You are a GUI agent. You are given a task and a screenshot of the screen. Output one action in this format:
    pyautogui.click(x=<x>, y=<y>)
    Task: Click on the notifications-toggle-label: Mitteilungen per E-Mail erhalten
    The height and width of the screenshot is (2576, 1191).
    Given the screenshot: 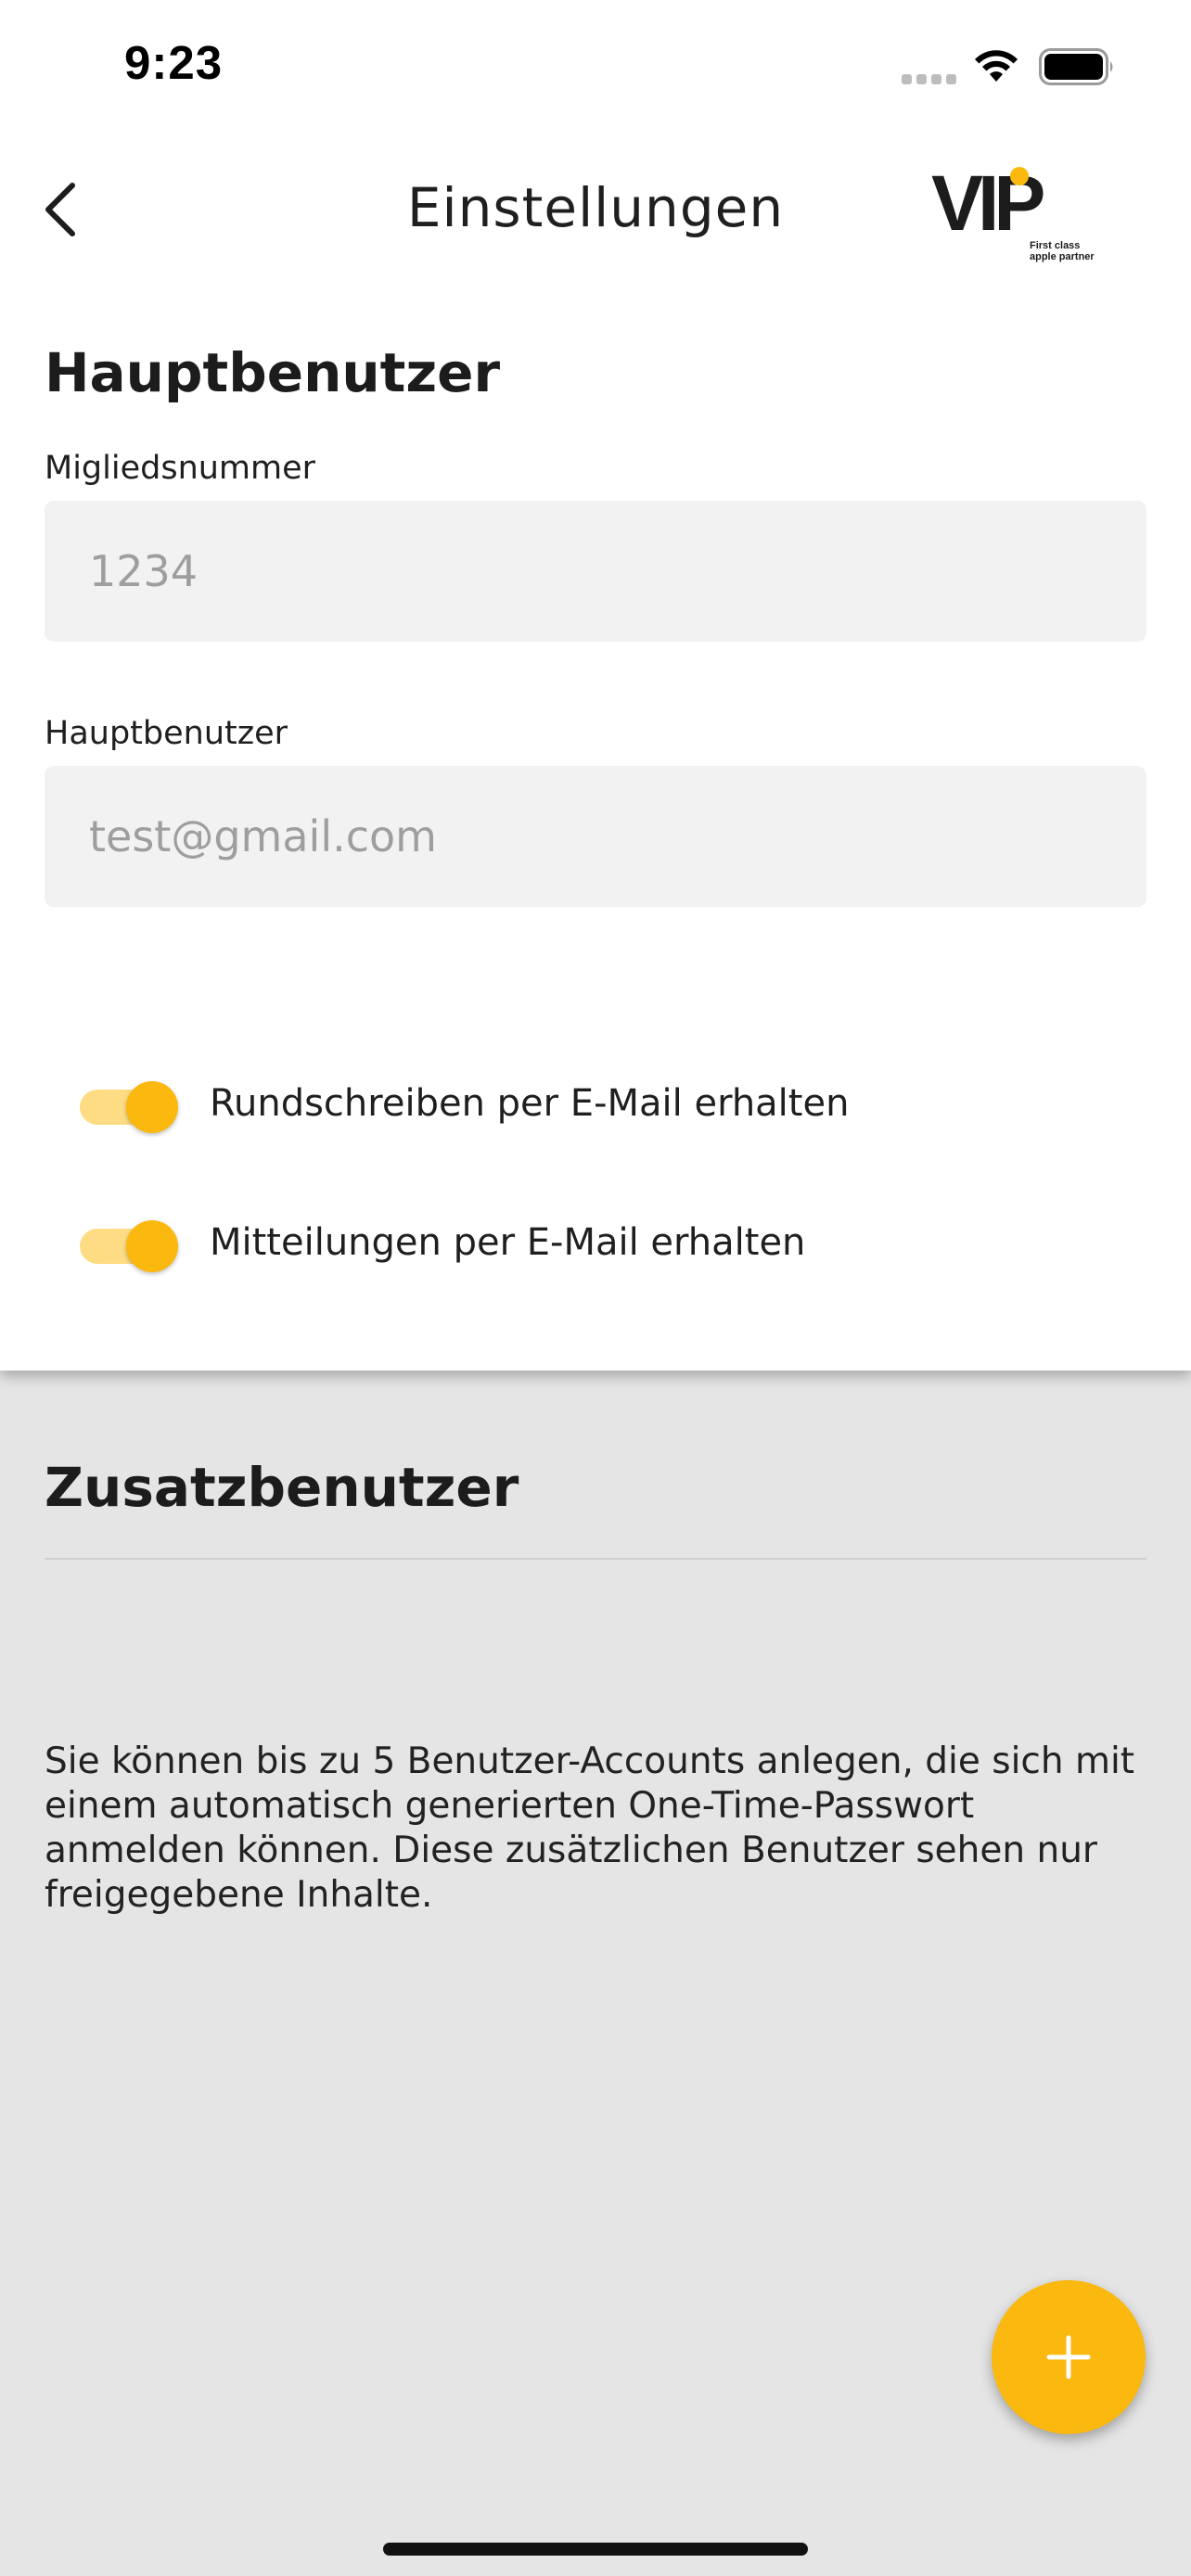 What is the action you would take?
    pyautogui.click(x=508, y=1243)
    